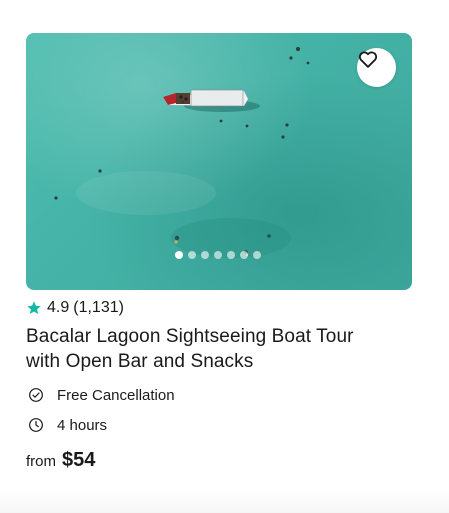 The width and height of the screenshot is (449, 513). Describe the element at coordinates (36, 395) in the screenshot. I see `check-circle-icon` at that location.